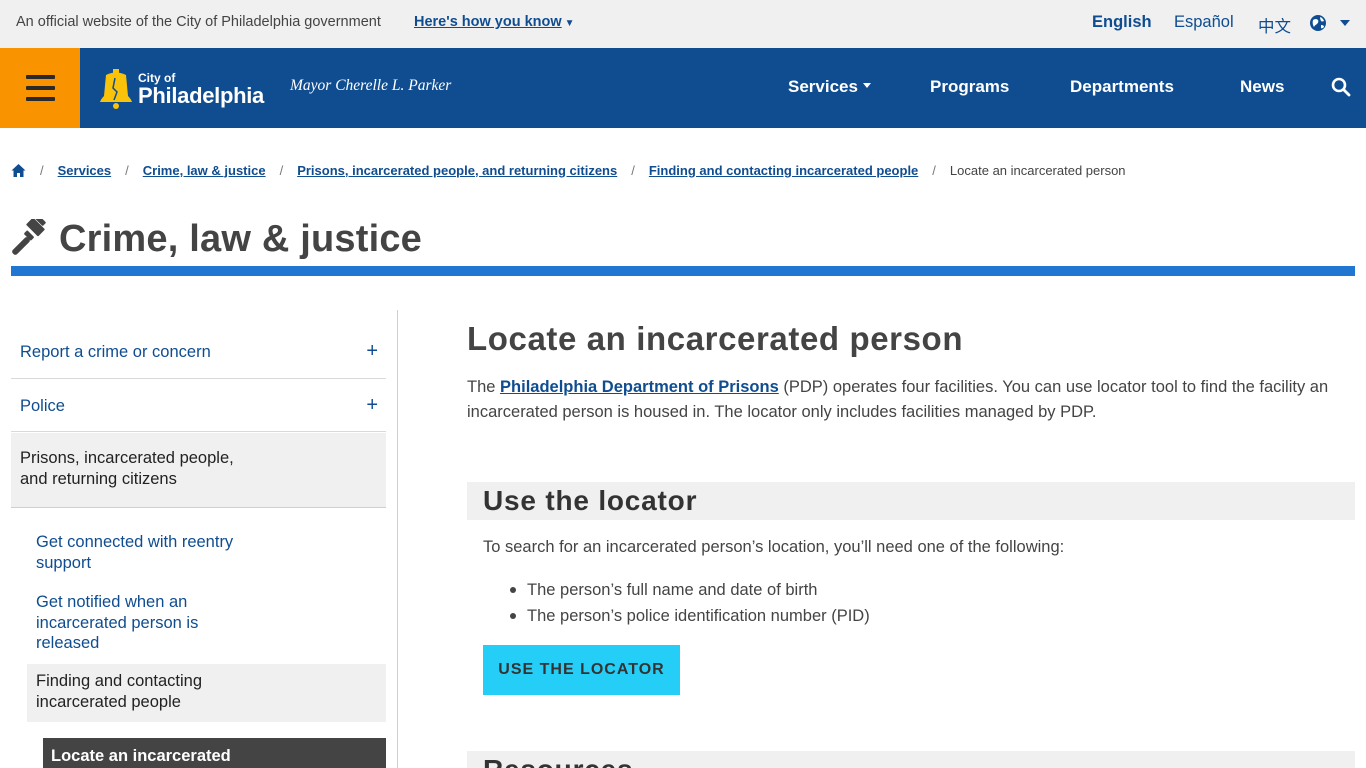  Describe the element at coordinates (18, 170) in the screenshot. I see `home-icon` at that location.